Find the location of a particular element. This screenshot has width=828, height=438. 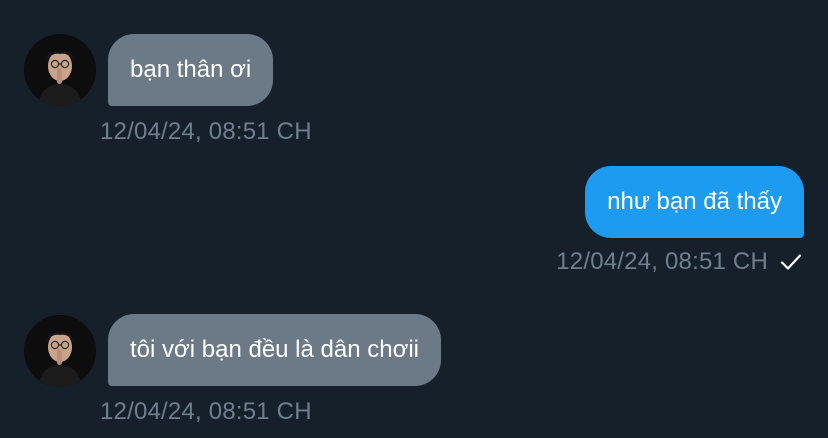

message-text: tôi với bạn đều là dân chơii is located at coordinates (274, 349).